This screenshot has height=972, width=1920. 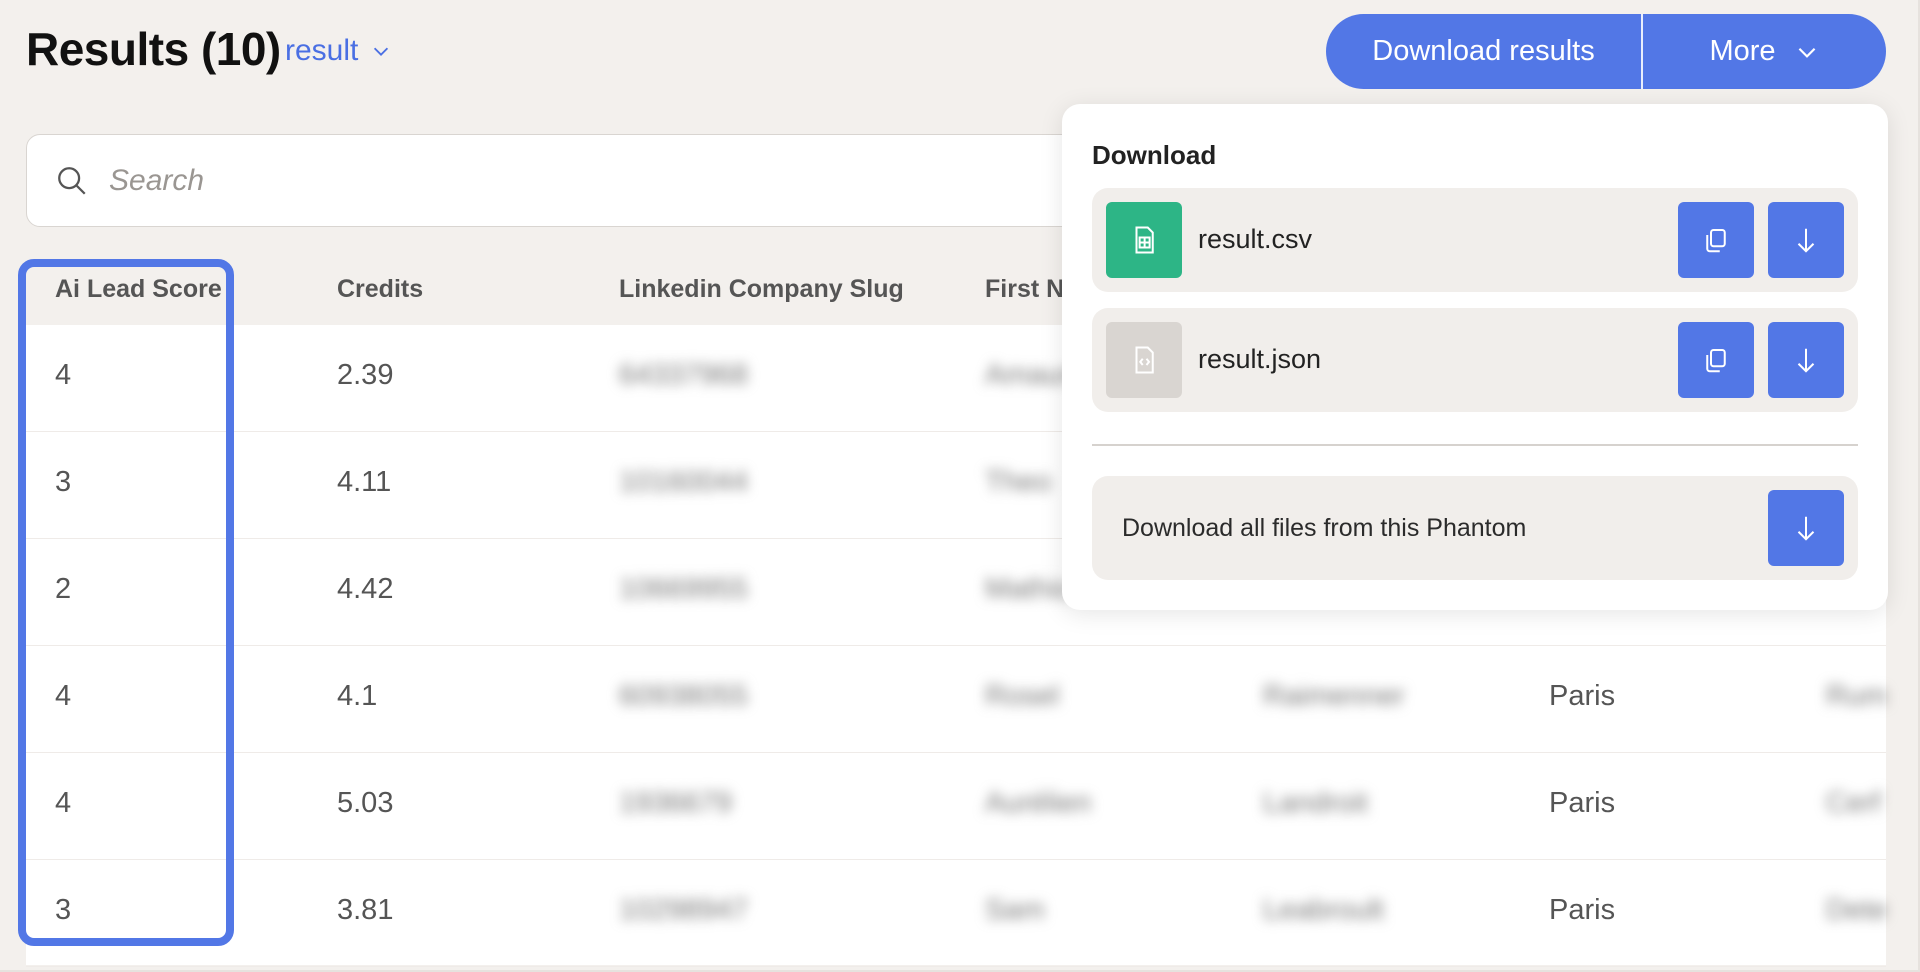 I want to click on credits-cell: 3.81, so click(x=365, y=910).